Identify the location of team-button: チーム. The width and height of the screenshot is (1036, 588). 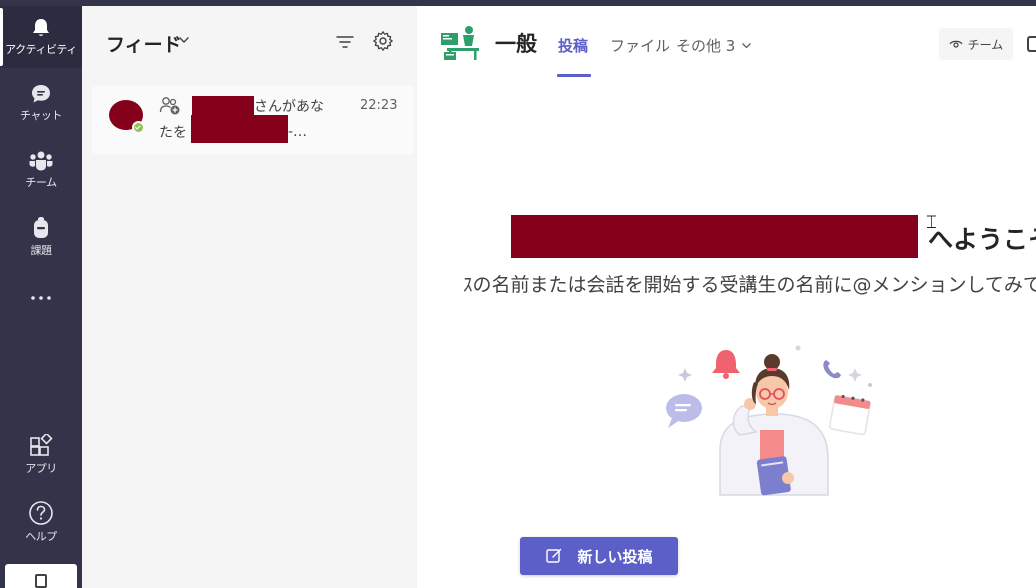
(976, 44).